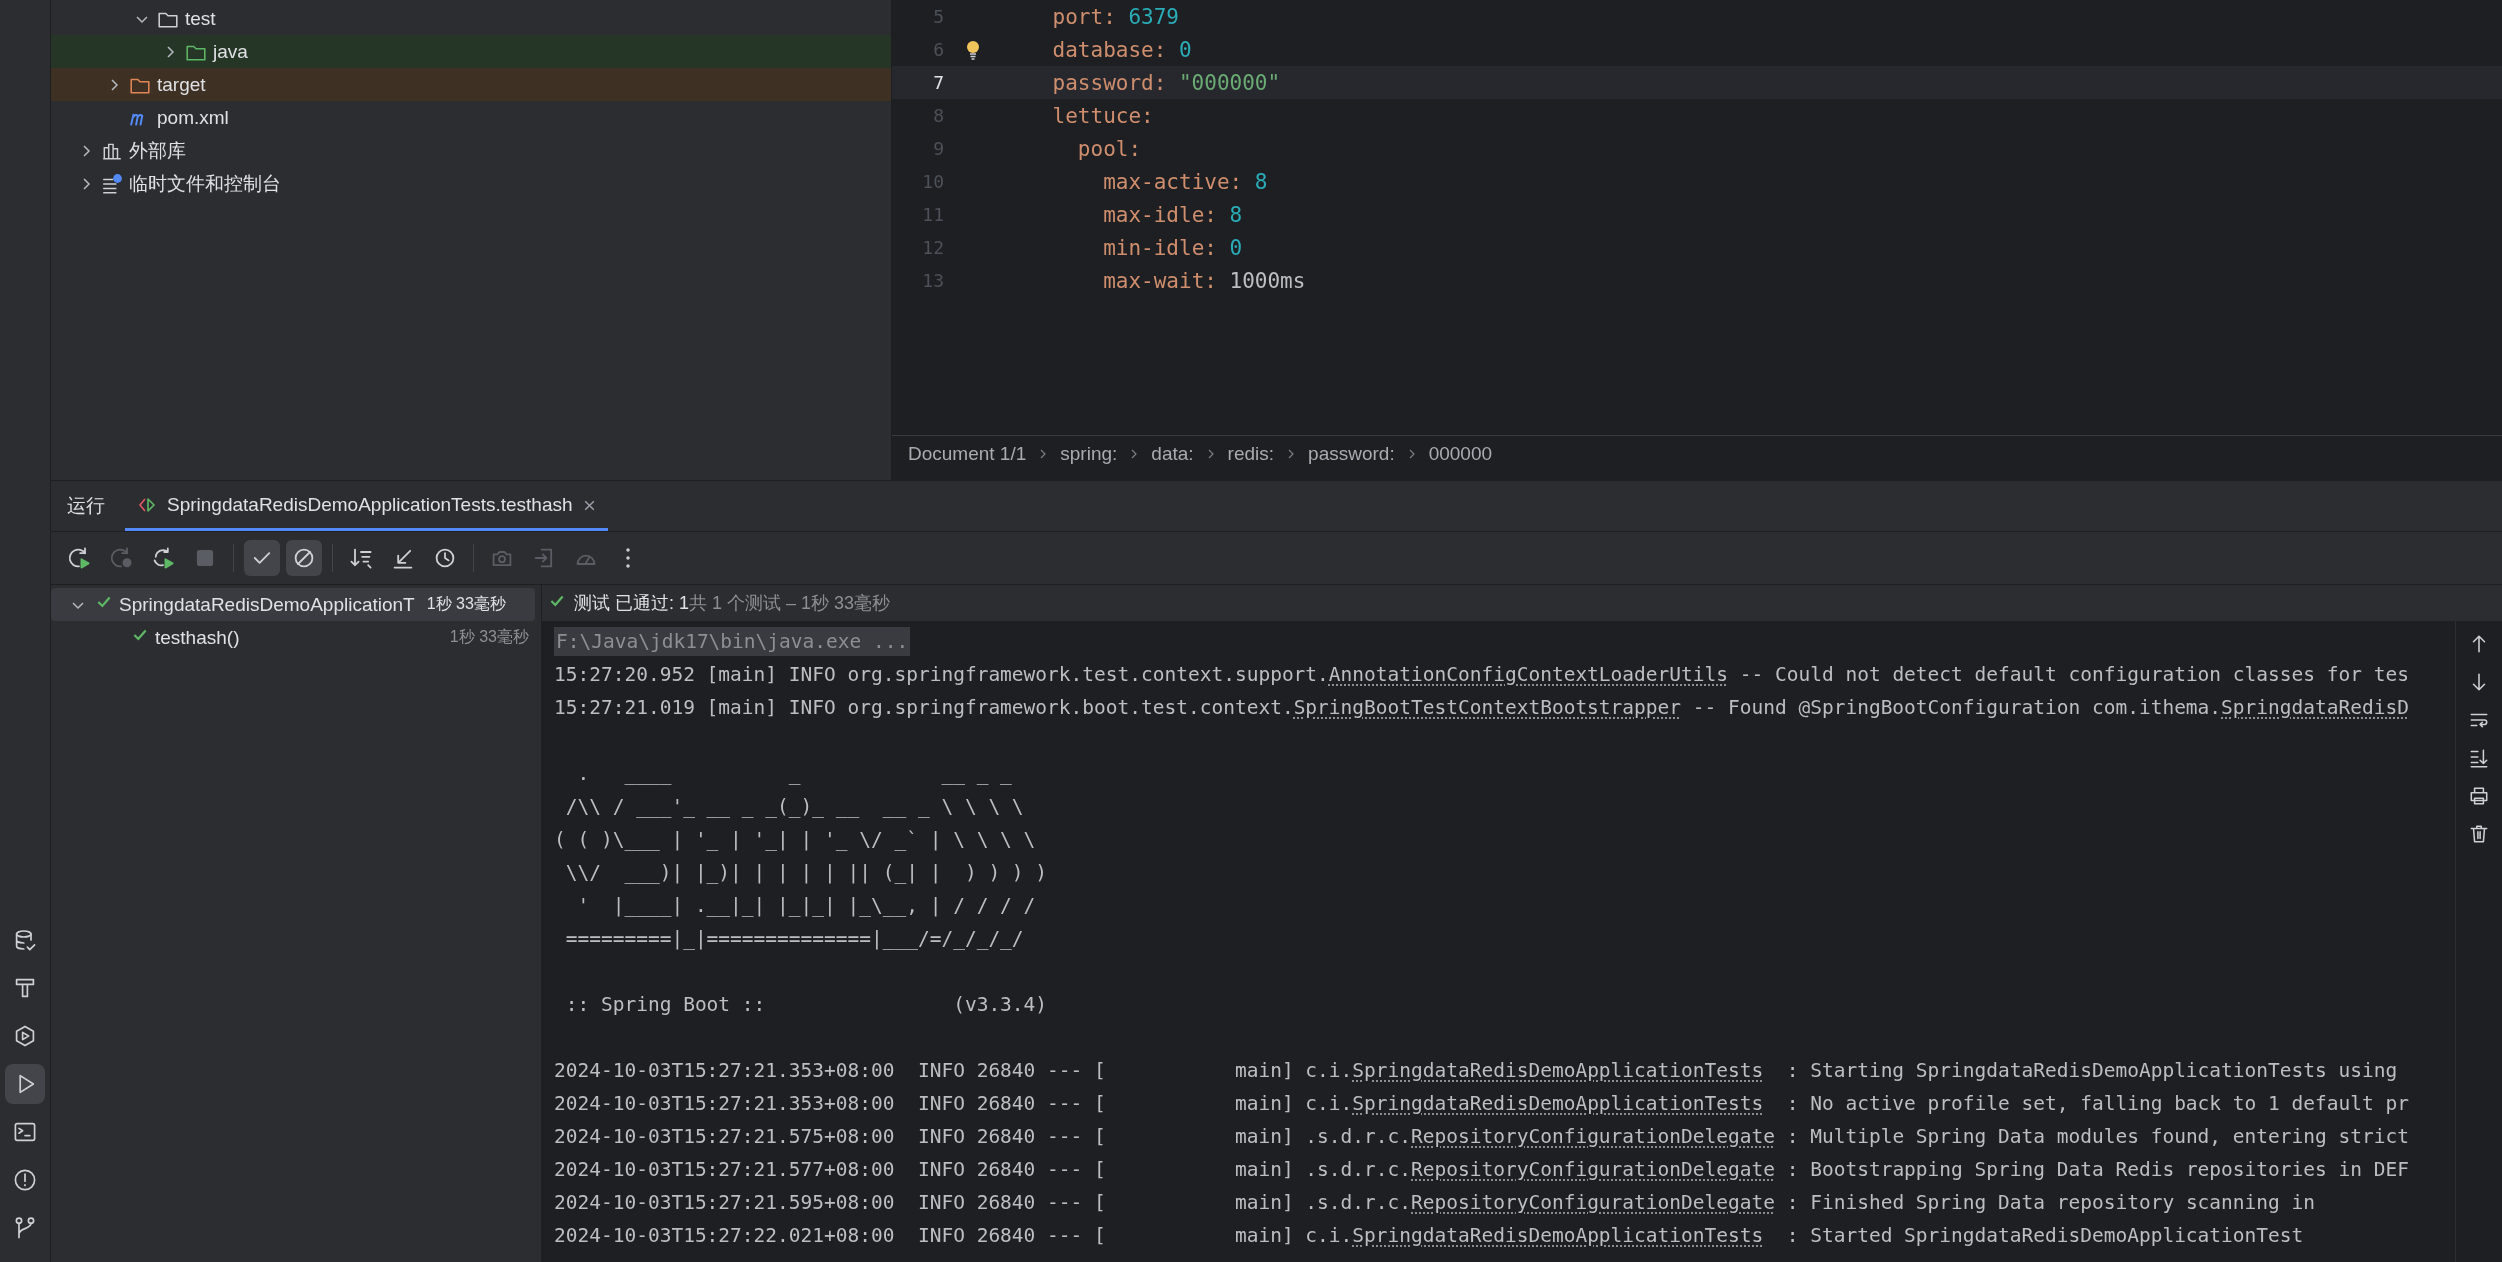 This screenshot has width=2502, height=1262. What do you see at coordinates (967, 454) in the screenshot?
I see `breadcrumb-item: Document 1/1` at bounding box center [967, 454].